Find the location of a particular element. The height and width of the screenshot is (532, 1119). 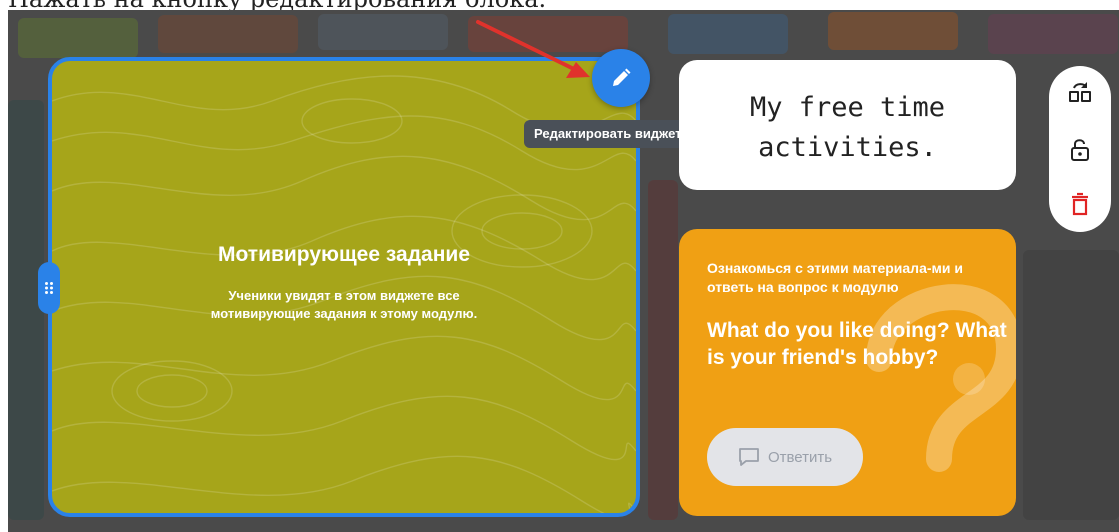

unlock-icon is located at coordinates (1080, 150).